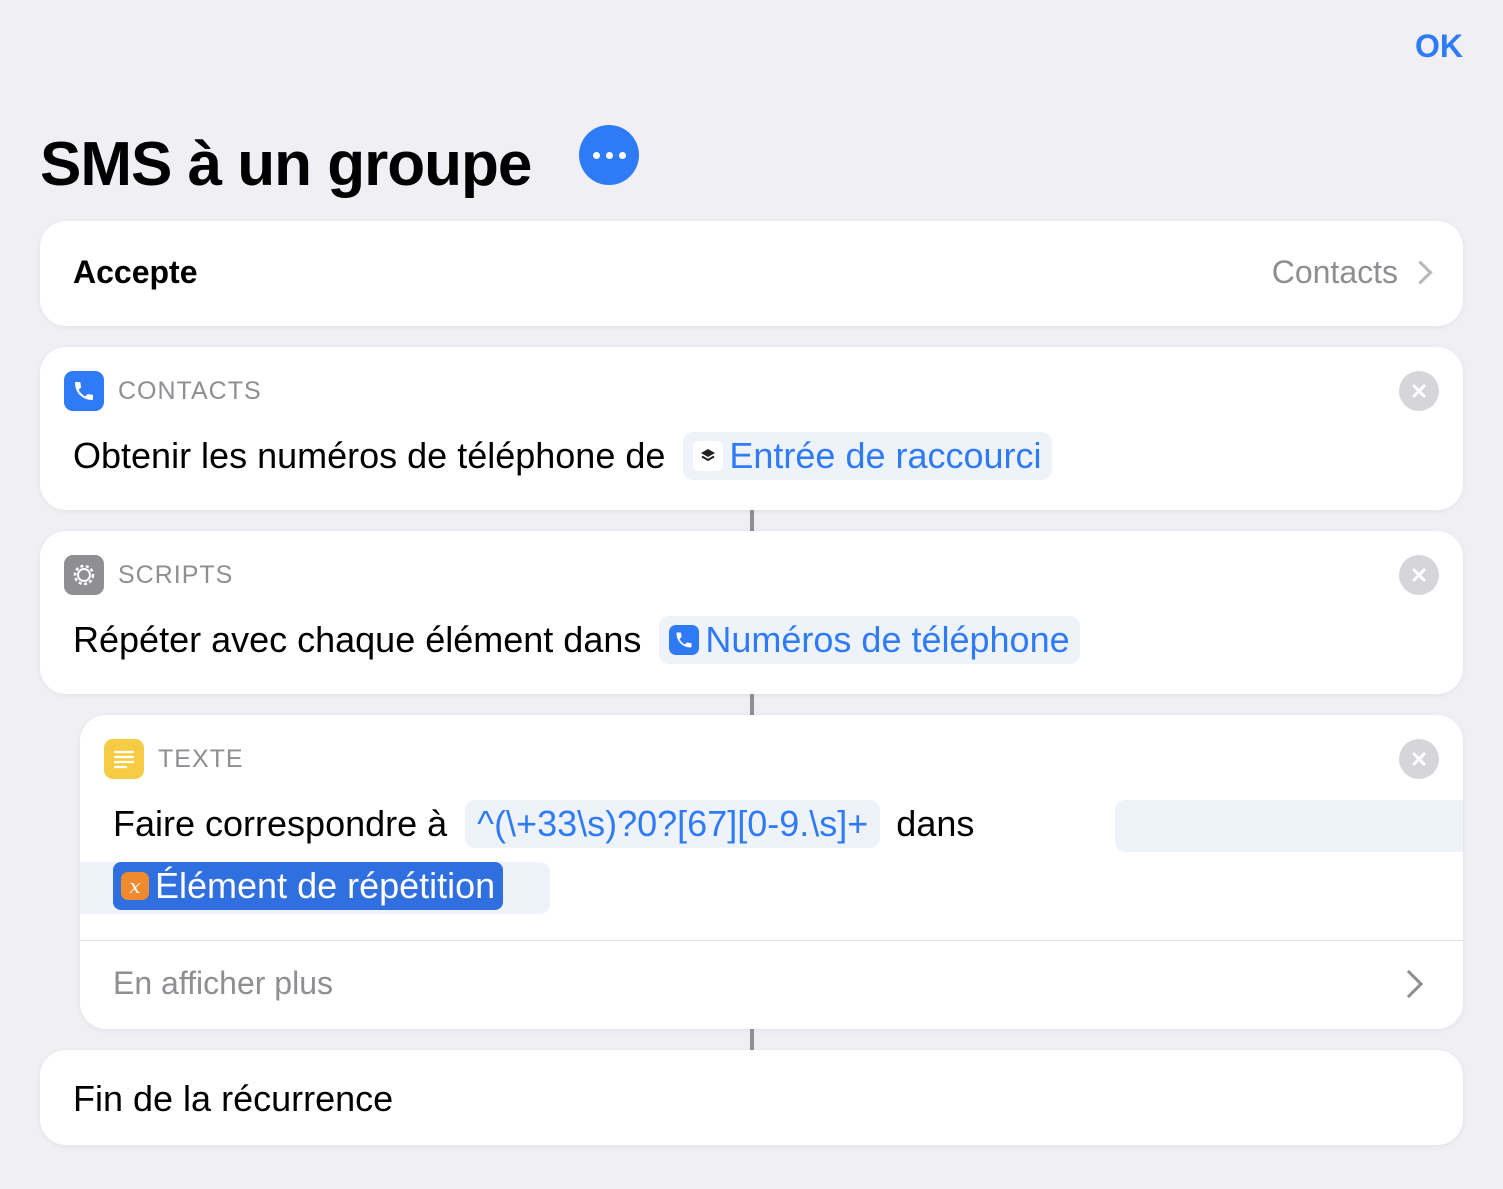  I want to click on input-variable-line: x Élément de répétition, so click(308, 886).